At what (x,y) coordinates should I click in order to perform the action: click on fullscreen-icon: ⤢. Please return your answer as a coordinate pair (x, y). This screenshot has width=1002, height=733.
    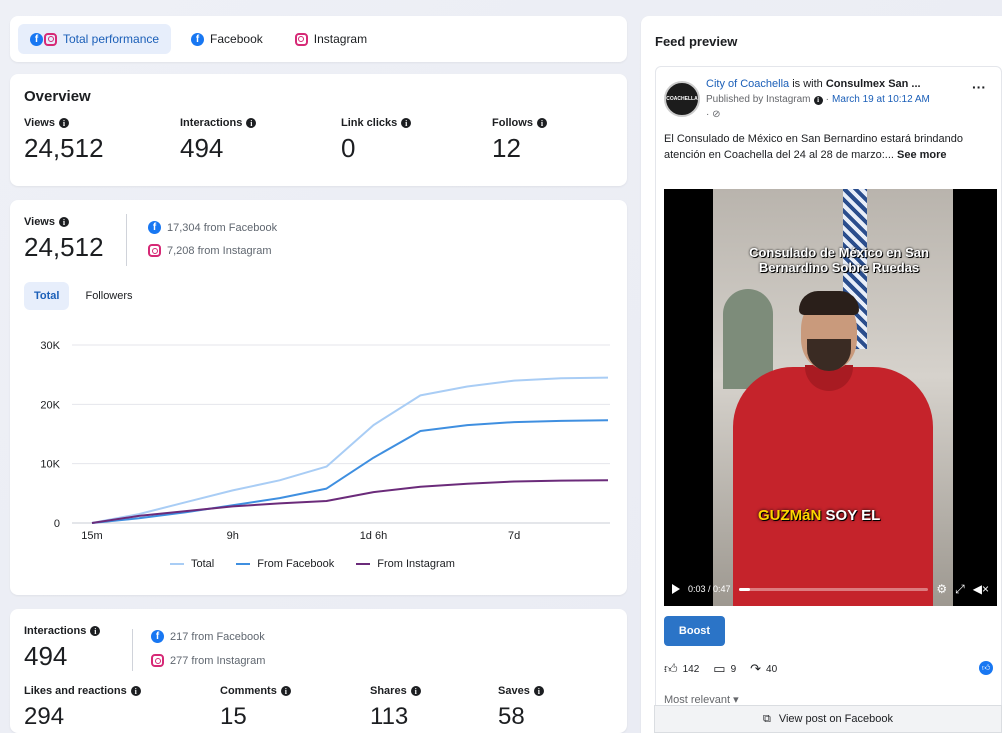
    Looking at the image, I should click on (960, 589).